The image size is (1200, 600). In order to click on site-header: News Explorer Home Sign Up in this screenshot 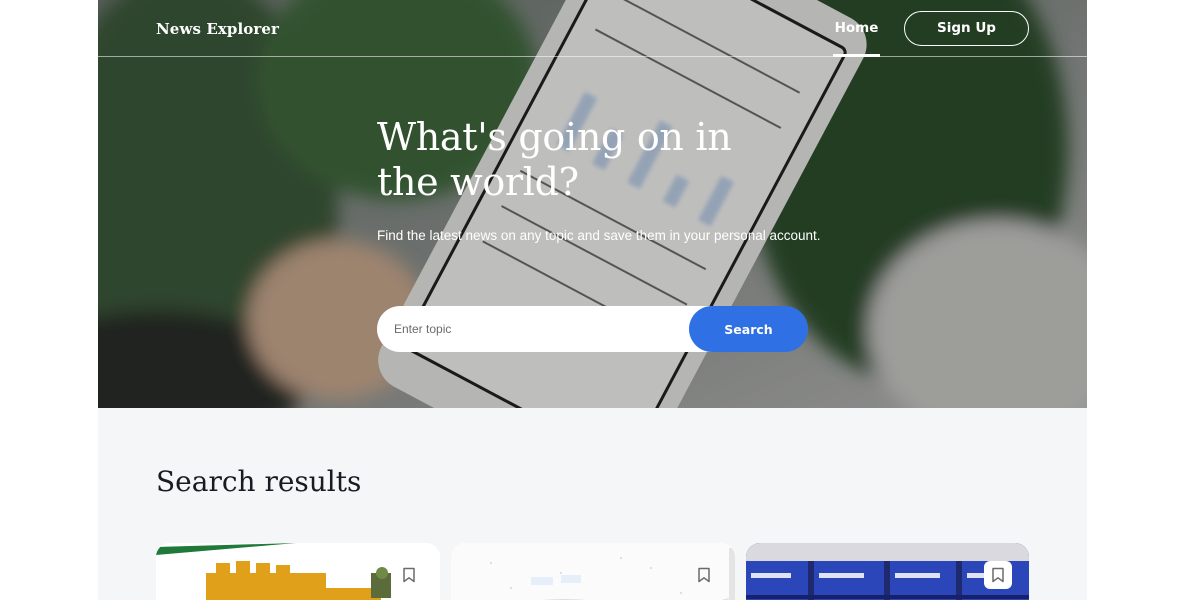, I will do `click(592, 28)`.